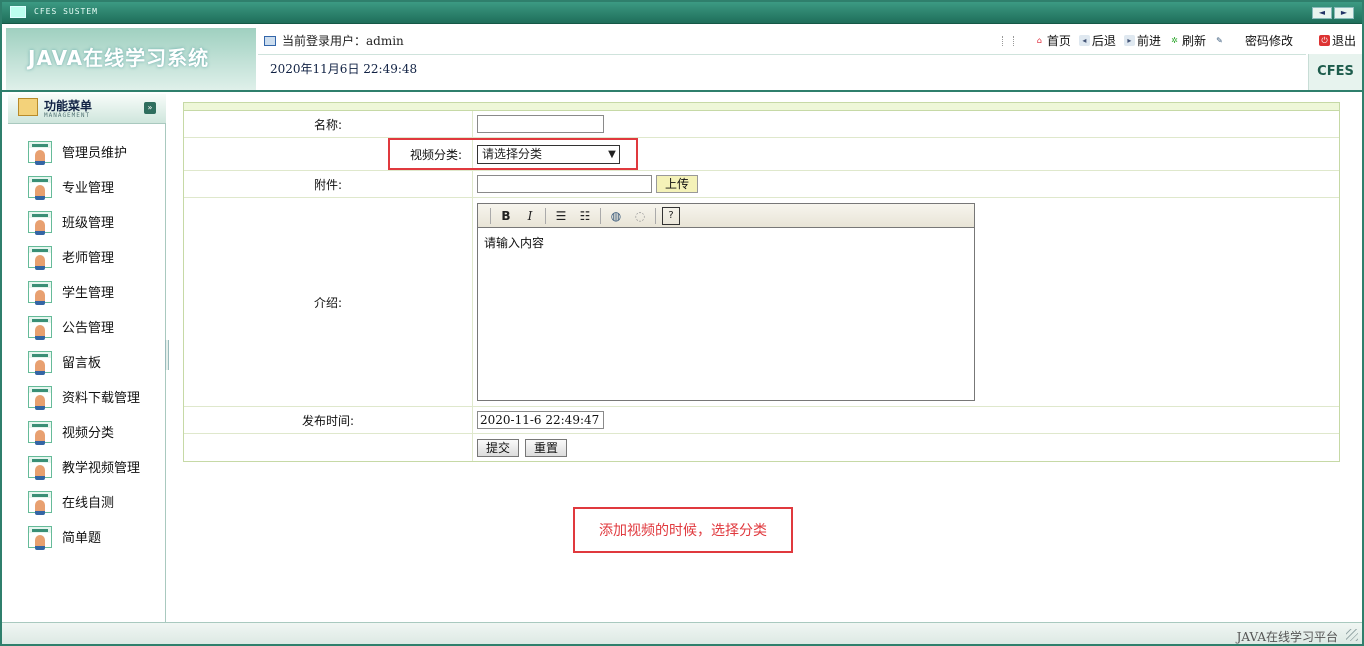 This screenshot has width=1364, height=646. I want to click on system-titlebar: CFES SUSTEM ◄ ►, so click(682, 13).